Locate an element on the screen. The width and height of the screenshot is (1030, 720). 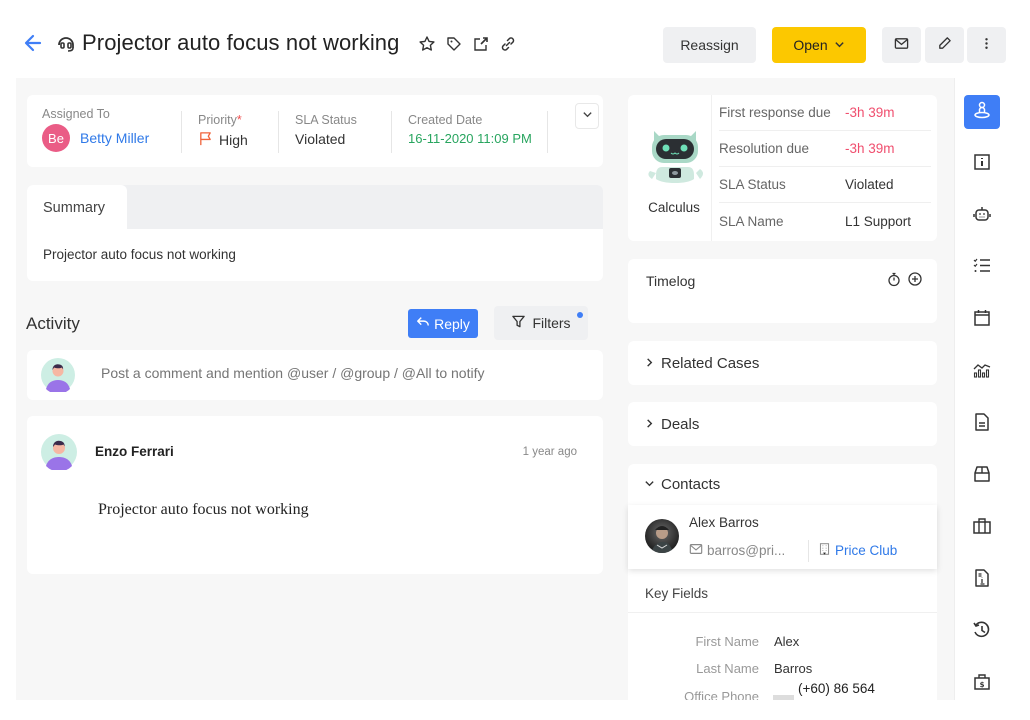
calculus-bot-icon is located at coordinates (675, 158).